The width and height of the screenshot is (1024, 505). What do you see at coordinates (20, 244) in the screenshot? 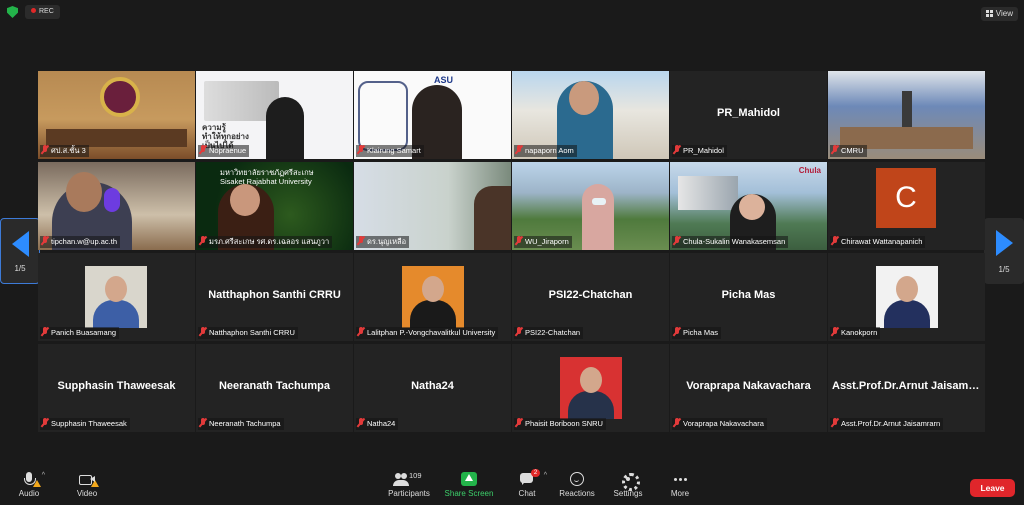
I see `chevron-left-icon` at bounding box center [20, 244].